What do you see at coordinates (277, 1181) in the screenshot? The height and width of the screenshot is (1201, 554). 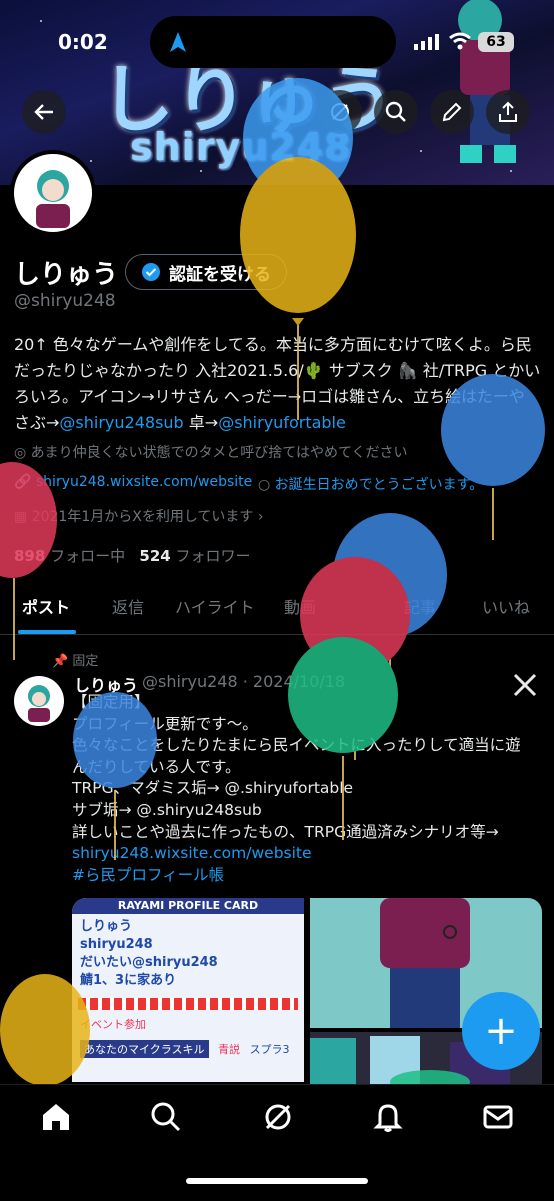 I see `home-indicator` at bounding box center [277, 1181].